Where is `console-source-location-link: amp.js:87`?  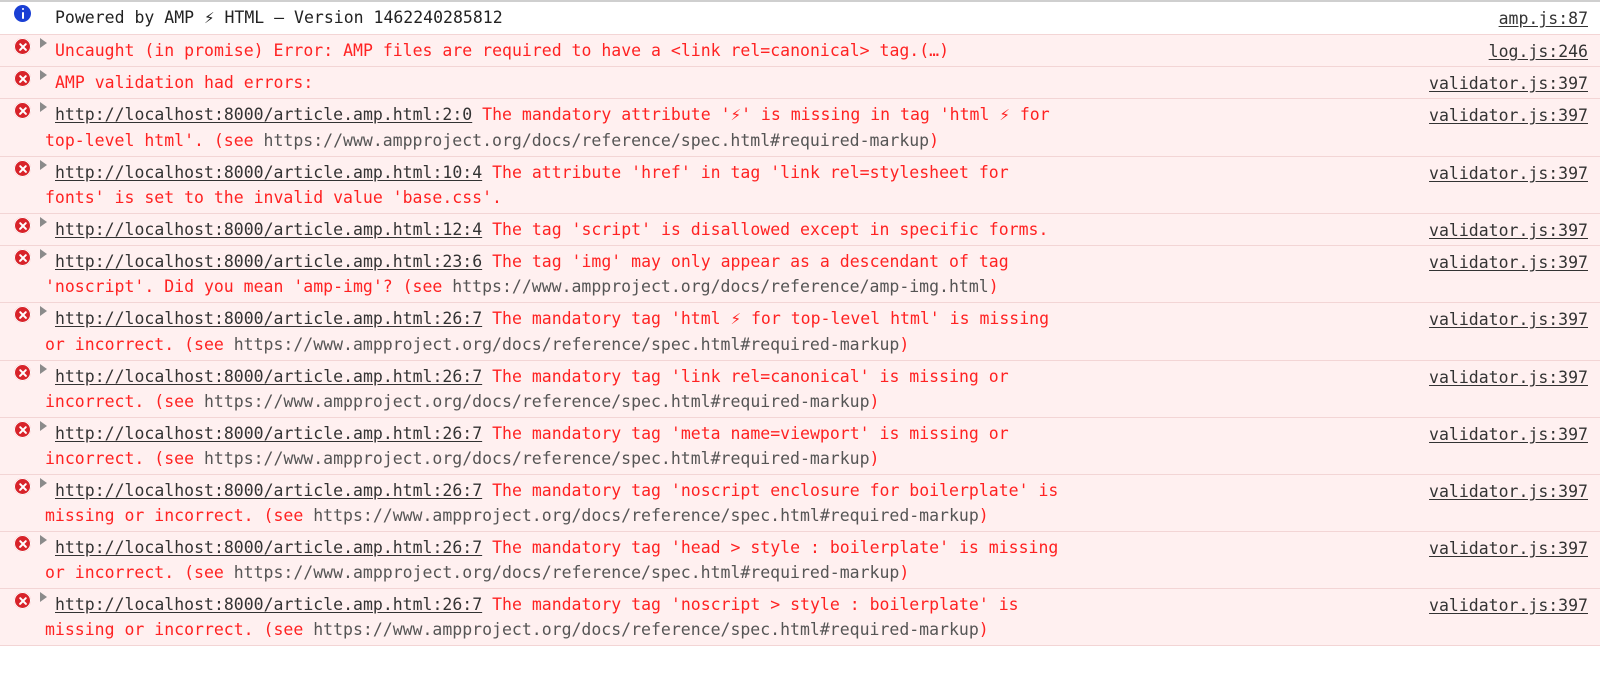
console-source-location-link: amp.js:87 is located at coordinates (1543, 18).